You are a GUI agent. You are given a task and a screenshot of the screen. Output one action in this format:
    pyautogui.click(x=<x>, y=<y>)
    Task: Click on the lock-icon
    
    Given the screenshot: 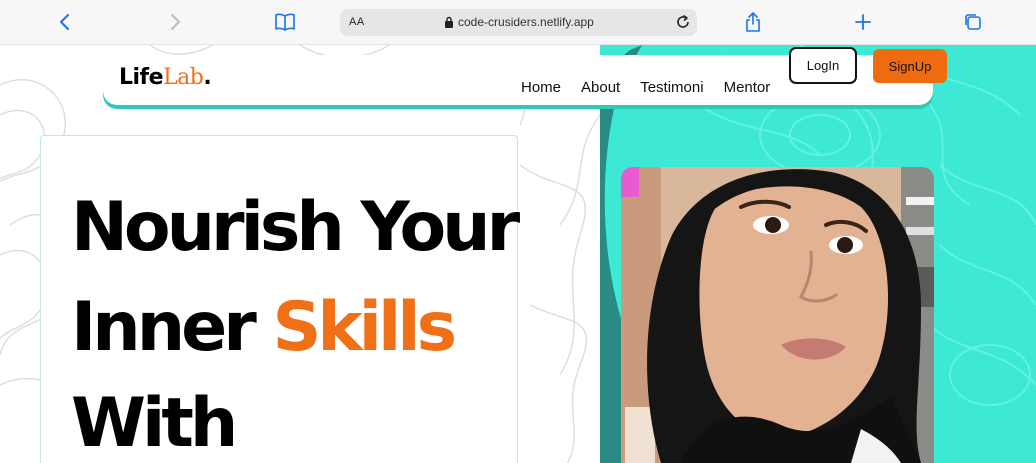 What is the action you would take?
    pyautogui.click(x=449, y=22)
    